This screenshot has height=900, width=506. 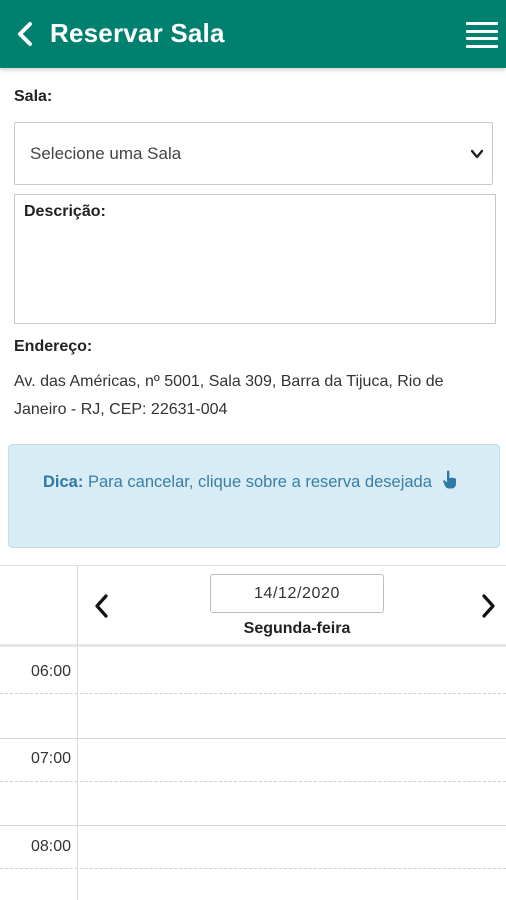 What do you see at coordinates (65, 211) in the screenshot?
I see `description-label: Descrição:` at bounding box center [65, 211].